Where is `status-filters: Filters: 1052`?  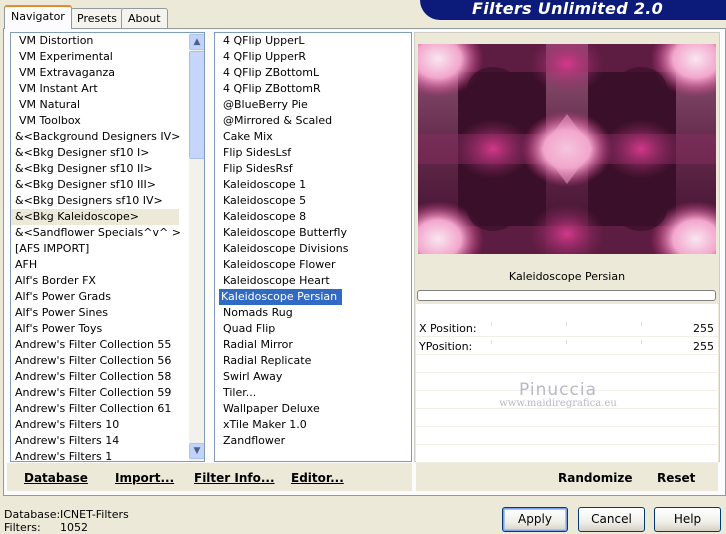 status-filters: Filters: 1052 is located at coordinates (46, 527).